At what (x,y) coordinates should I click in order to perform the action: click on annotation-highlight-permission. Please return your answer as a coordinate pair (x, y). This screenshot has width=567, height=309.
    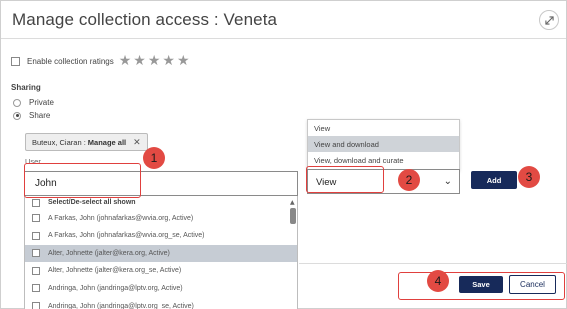
    Looking at the image, I should click on (345, 179).